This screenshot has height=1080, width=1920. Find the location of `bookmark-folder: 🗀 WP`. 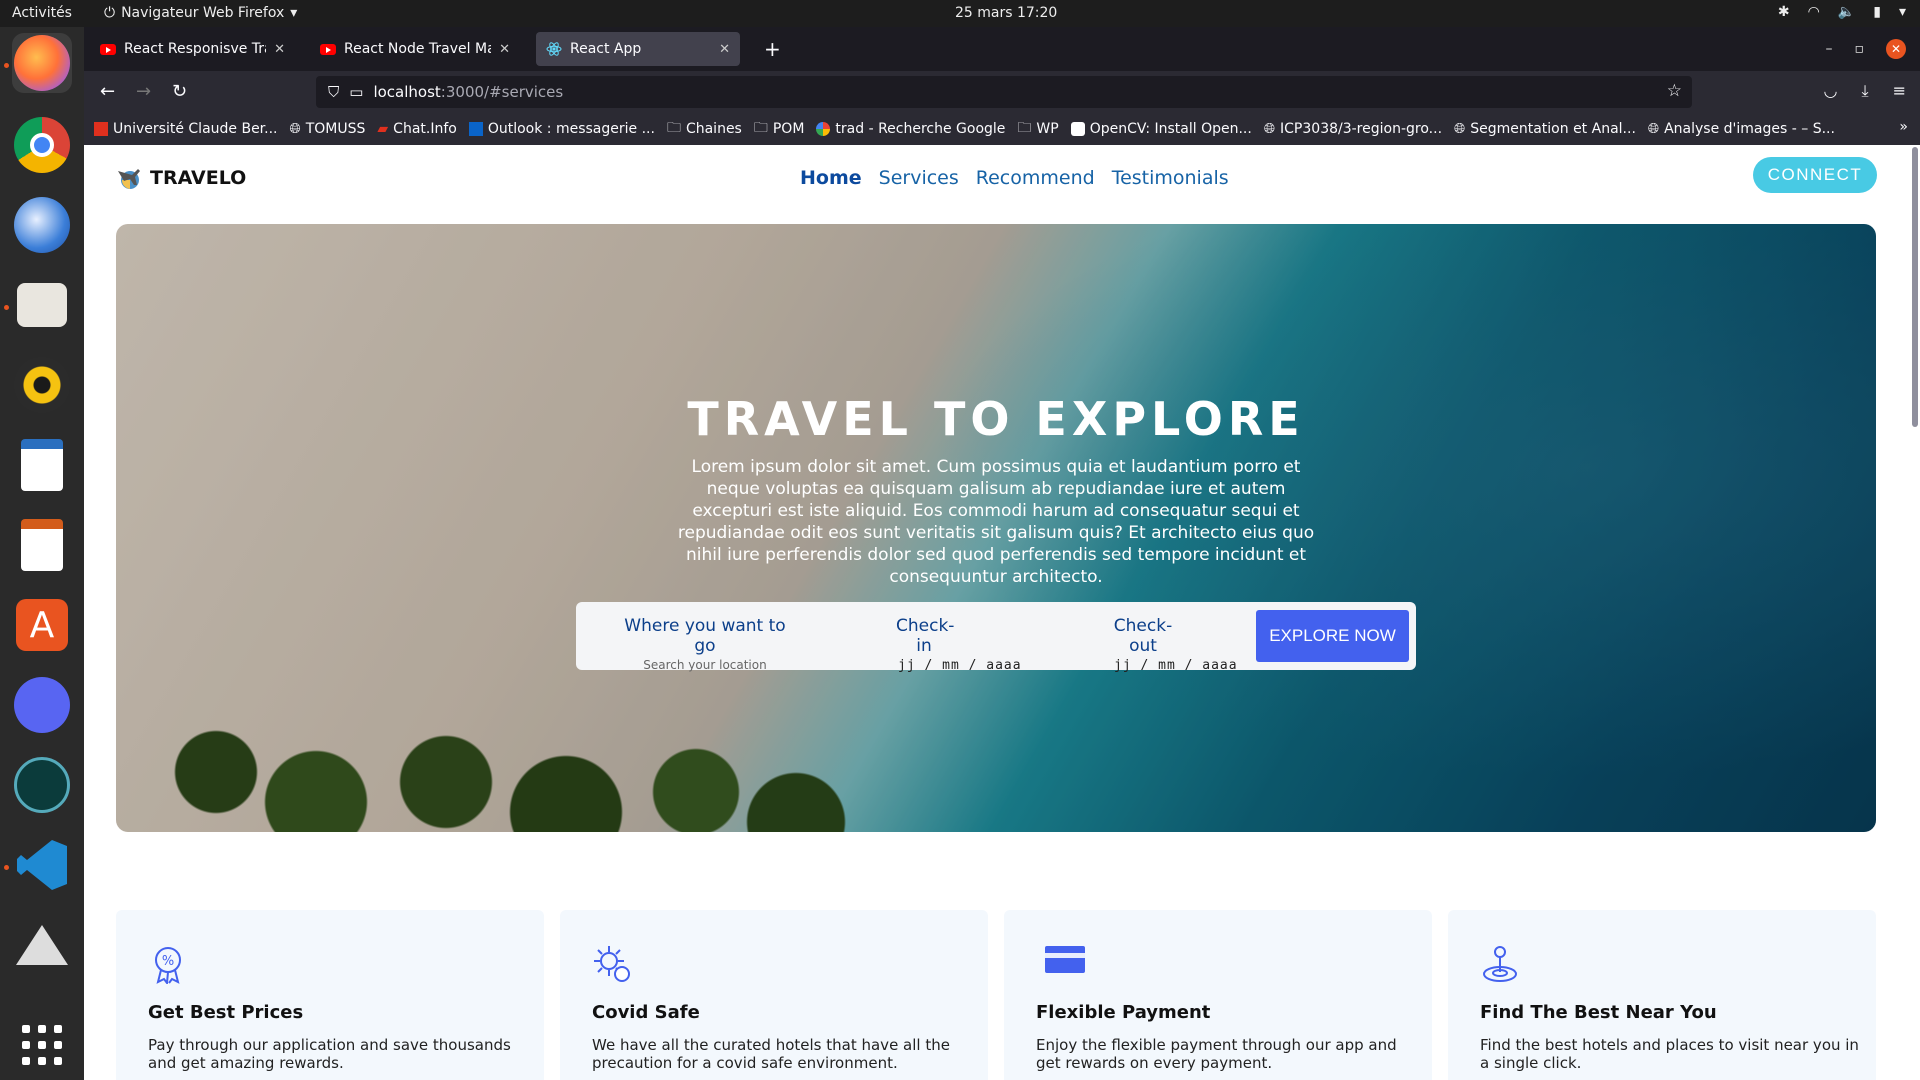

bookmark-folder: 🗀 WP is located at coordinates (1037, 129).